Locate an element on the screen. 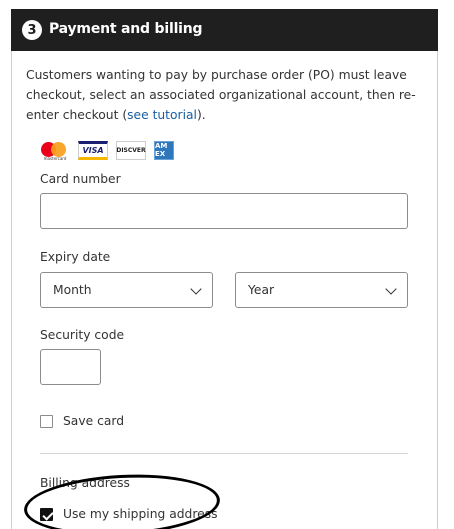 The image size is (454, 529). expiry-month-value: Month is located at coordinates (72, 290).